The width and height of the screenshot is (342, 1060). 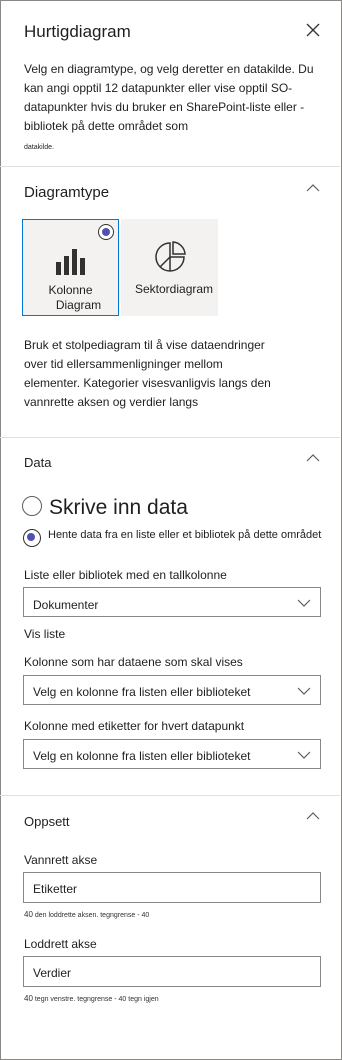 I want to click on x-axis-input: Etiketter, so click(x=172, y=887).